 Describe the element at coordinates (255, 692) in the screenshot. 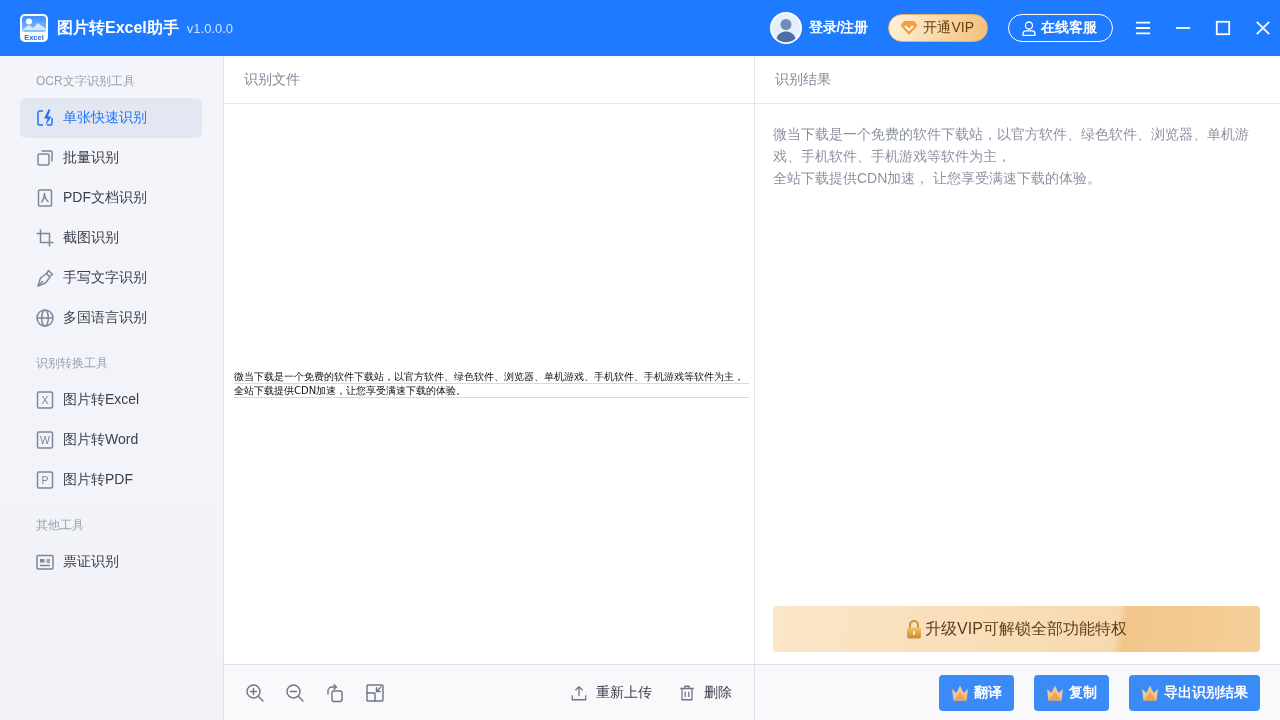

I see `zoom-in-icon` at that location.